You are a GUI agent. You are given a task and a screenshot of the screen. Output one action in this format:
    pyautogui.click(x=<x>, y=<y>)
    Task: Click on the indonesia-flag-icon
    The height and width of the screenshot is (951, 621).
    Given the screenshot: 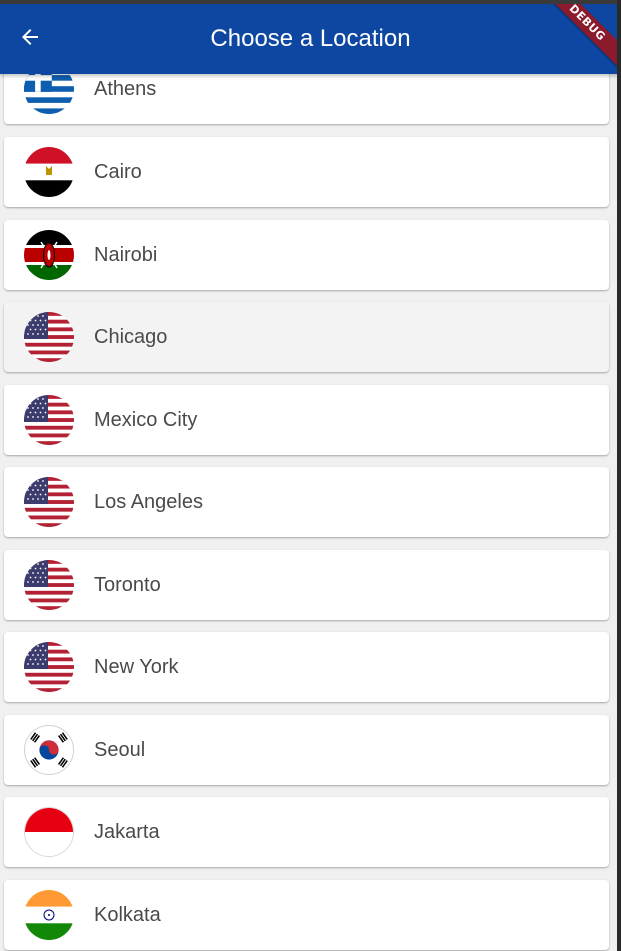 What is the action you would take?
    pyautogui.click(x=49, y=832)
    